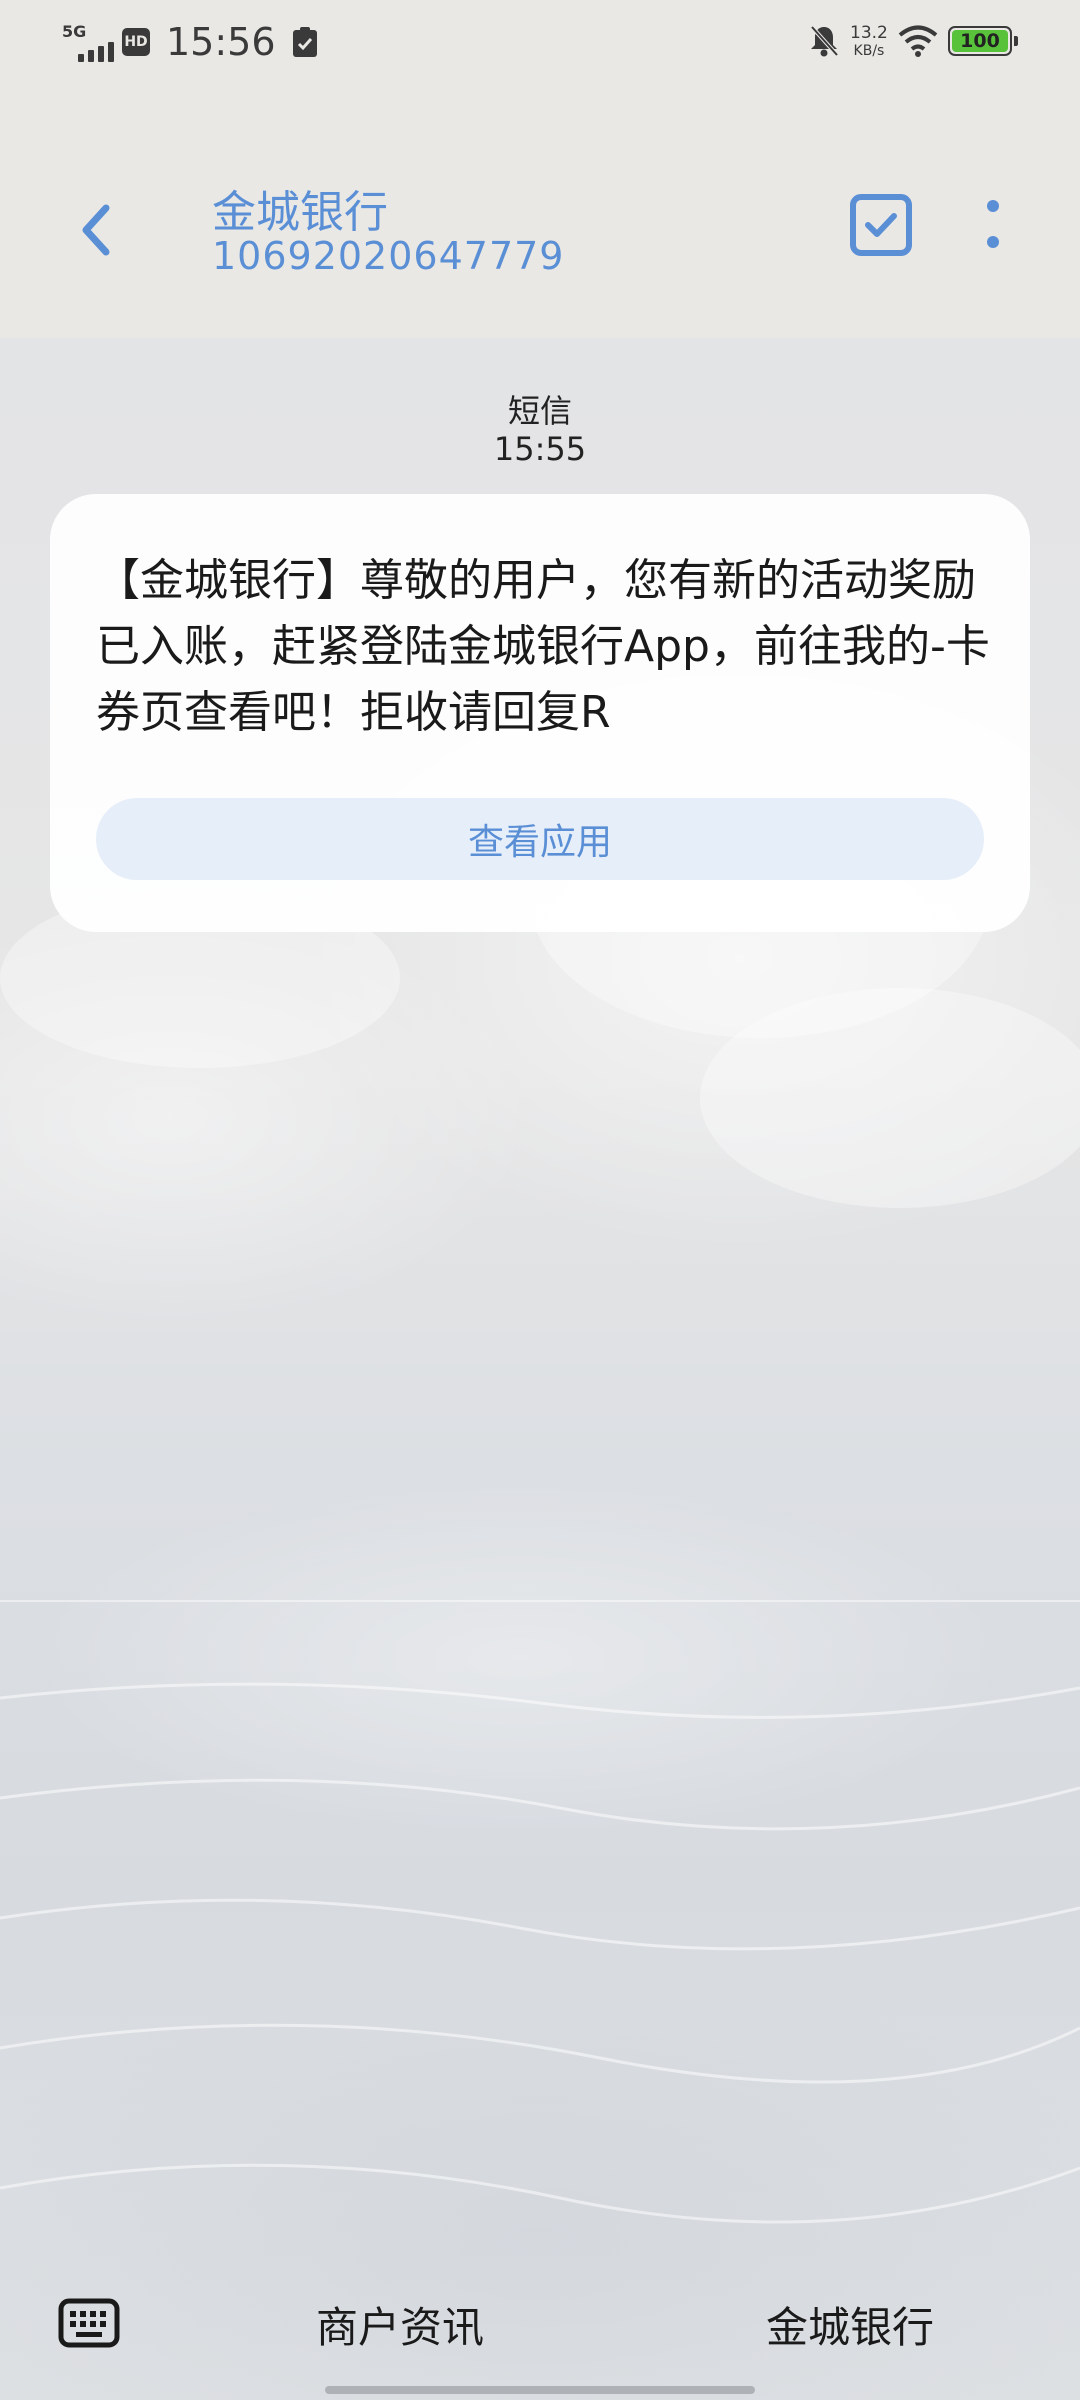 The height and width of the screenshot is (2400, 1080). I want to click on status-time: 15:56, so click(221, 42).